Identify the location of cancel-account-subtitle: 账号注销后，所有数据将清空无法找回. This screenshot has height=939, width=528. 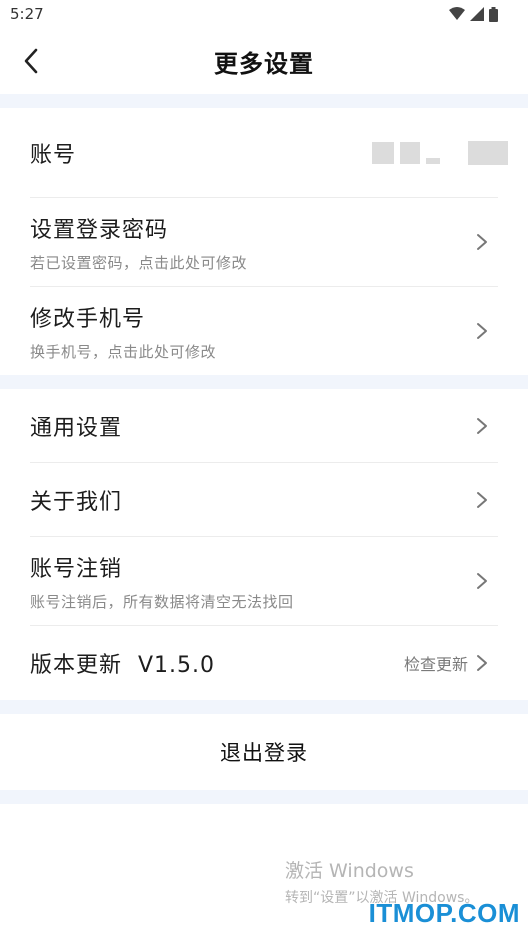
(162, 601).